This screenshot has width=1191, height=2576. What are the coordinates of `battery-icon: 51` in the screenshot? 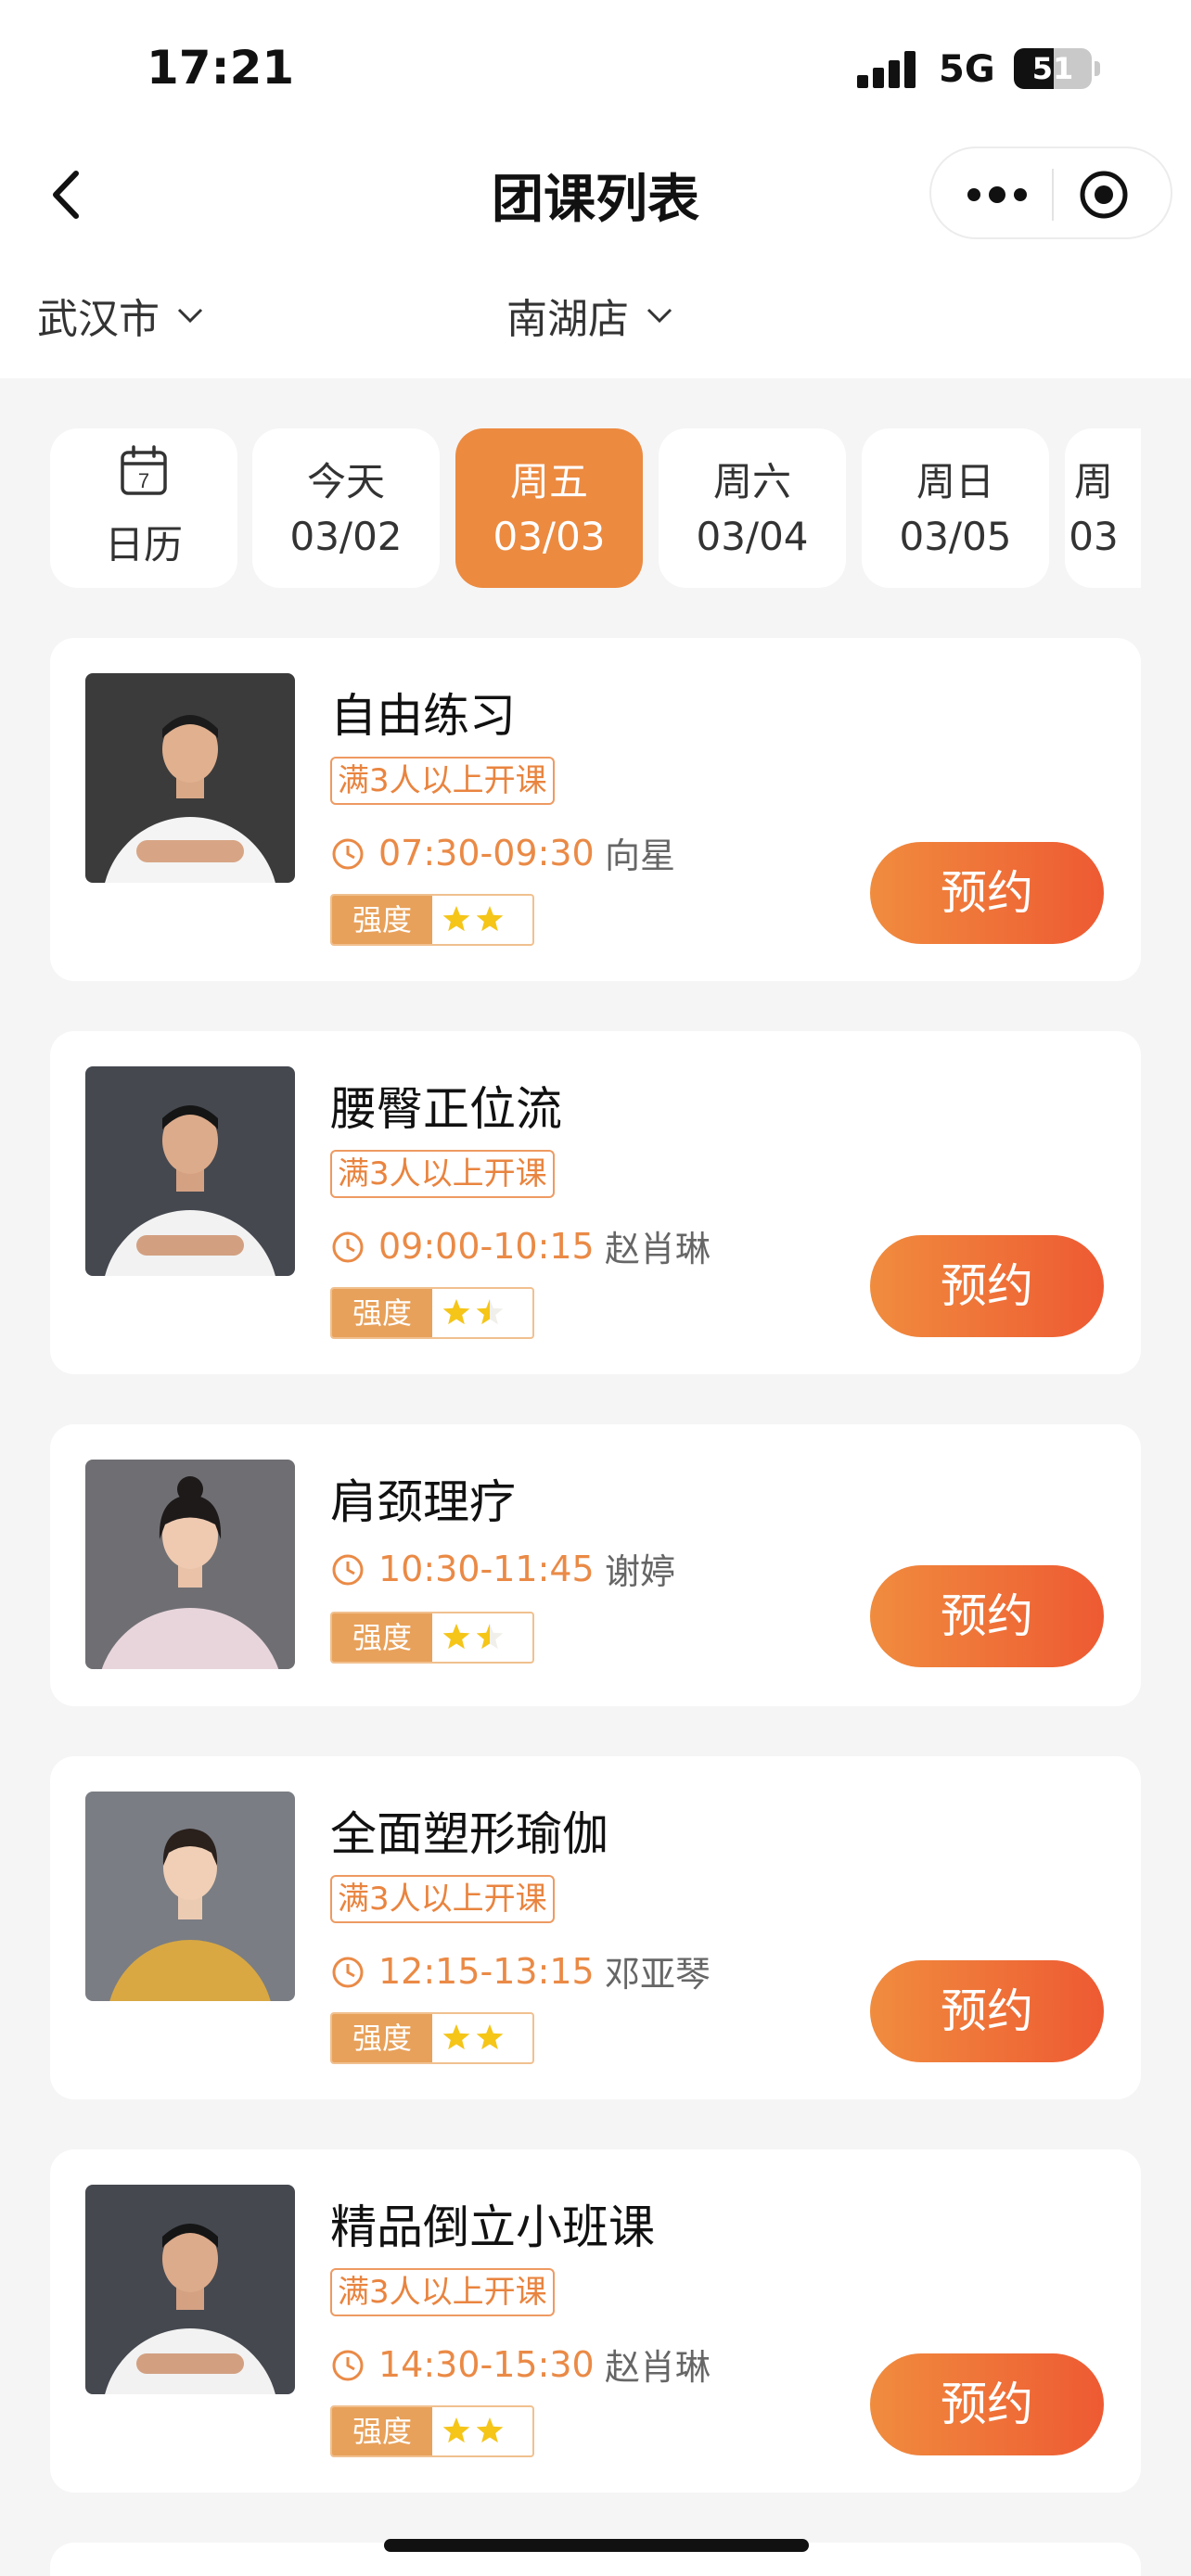 It's located at (1053, 68).